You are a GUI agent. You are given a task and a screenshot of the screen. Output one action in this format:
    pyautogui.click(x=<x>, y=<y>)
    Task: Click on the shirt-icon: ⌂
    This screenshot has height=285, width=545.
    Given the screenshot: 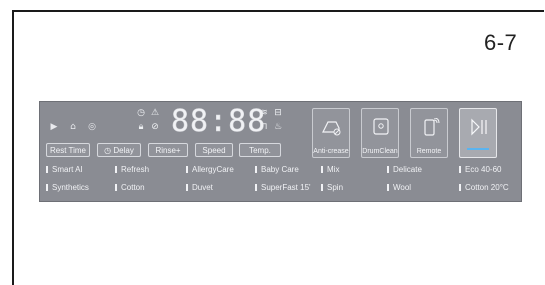 What is the action you would take?
    pyautogui.click(x=73, y=127)
    